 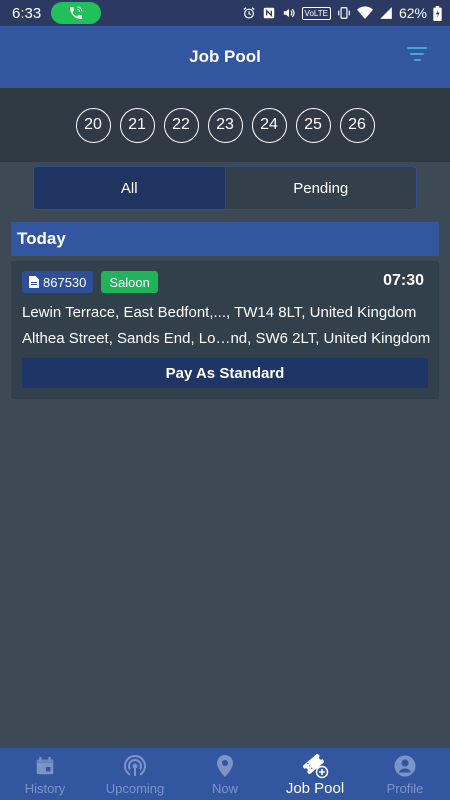 I want to click on status-icons: VoLTE 62%, so click(x=342, y=13).